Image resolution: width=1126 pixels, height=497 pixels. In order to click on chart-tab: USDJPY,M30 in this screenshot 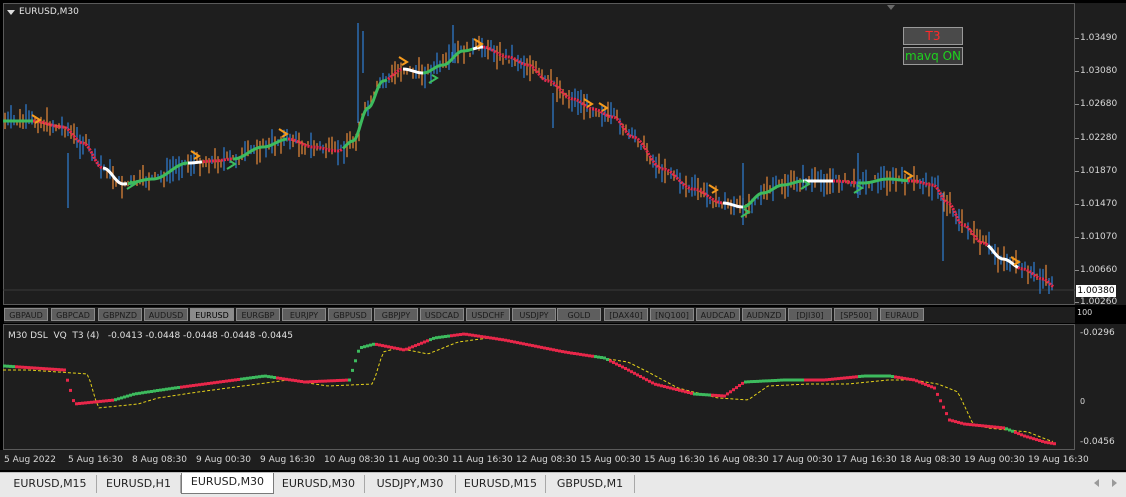, I will do `click(410, 484)`.